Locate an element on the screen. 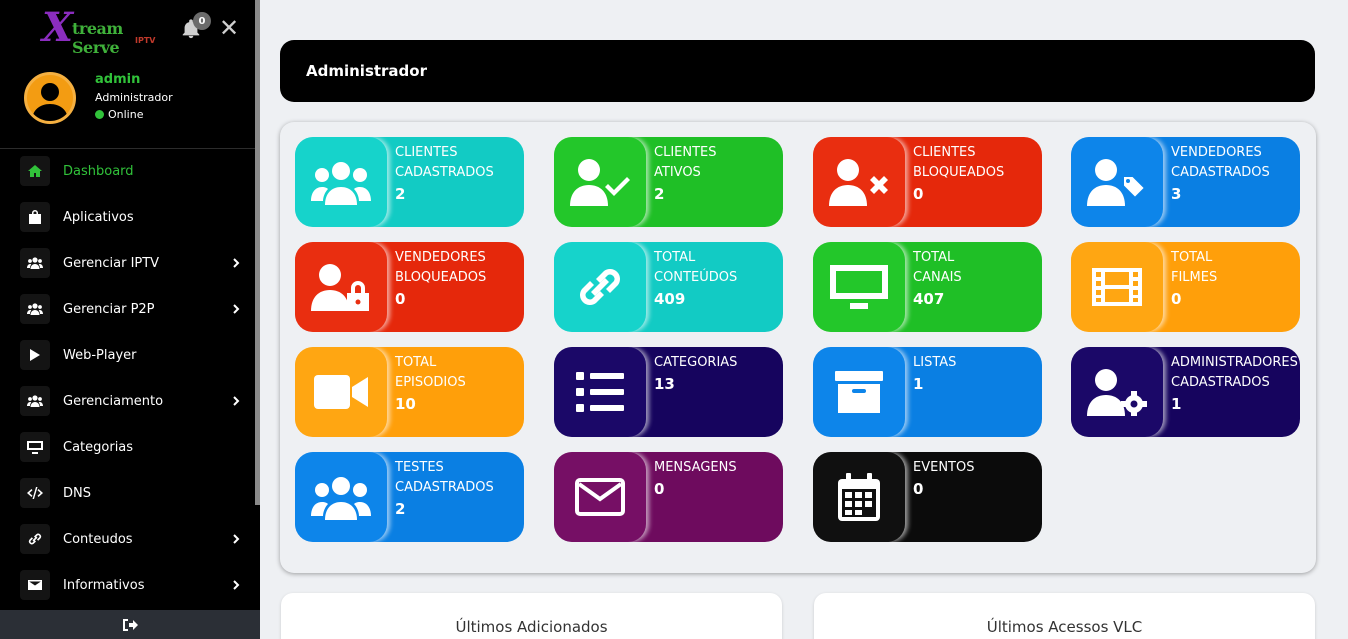 The image size is (1348, 639). user-status: Online is located at coordinates (119, 114).